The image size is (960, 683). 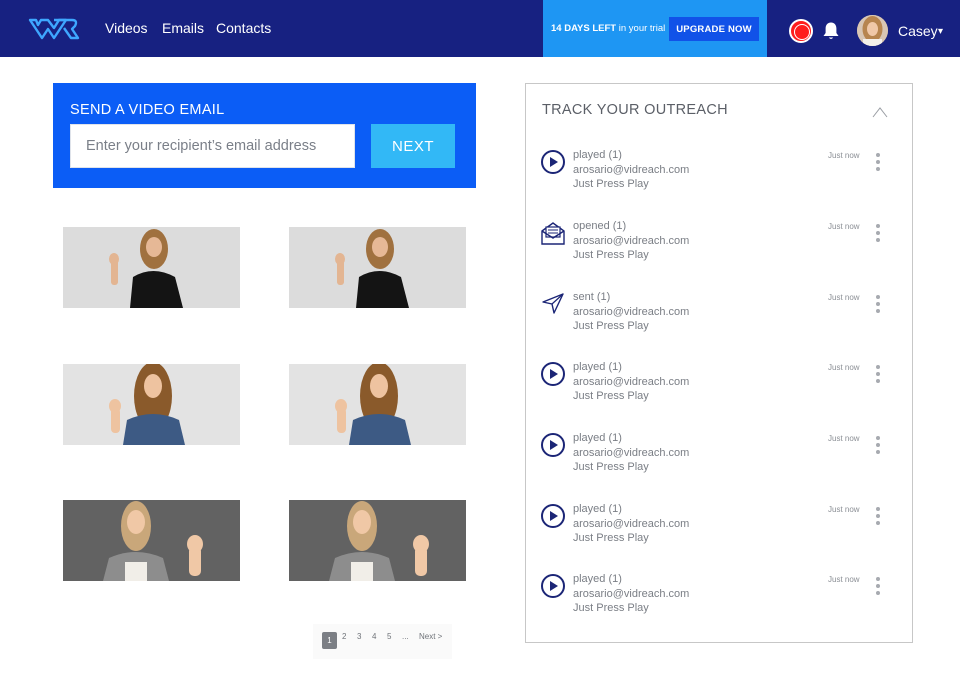 I want to click on username: Casey, so click(x=918, y=31).